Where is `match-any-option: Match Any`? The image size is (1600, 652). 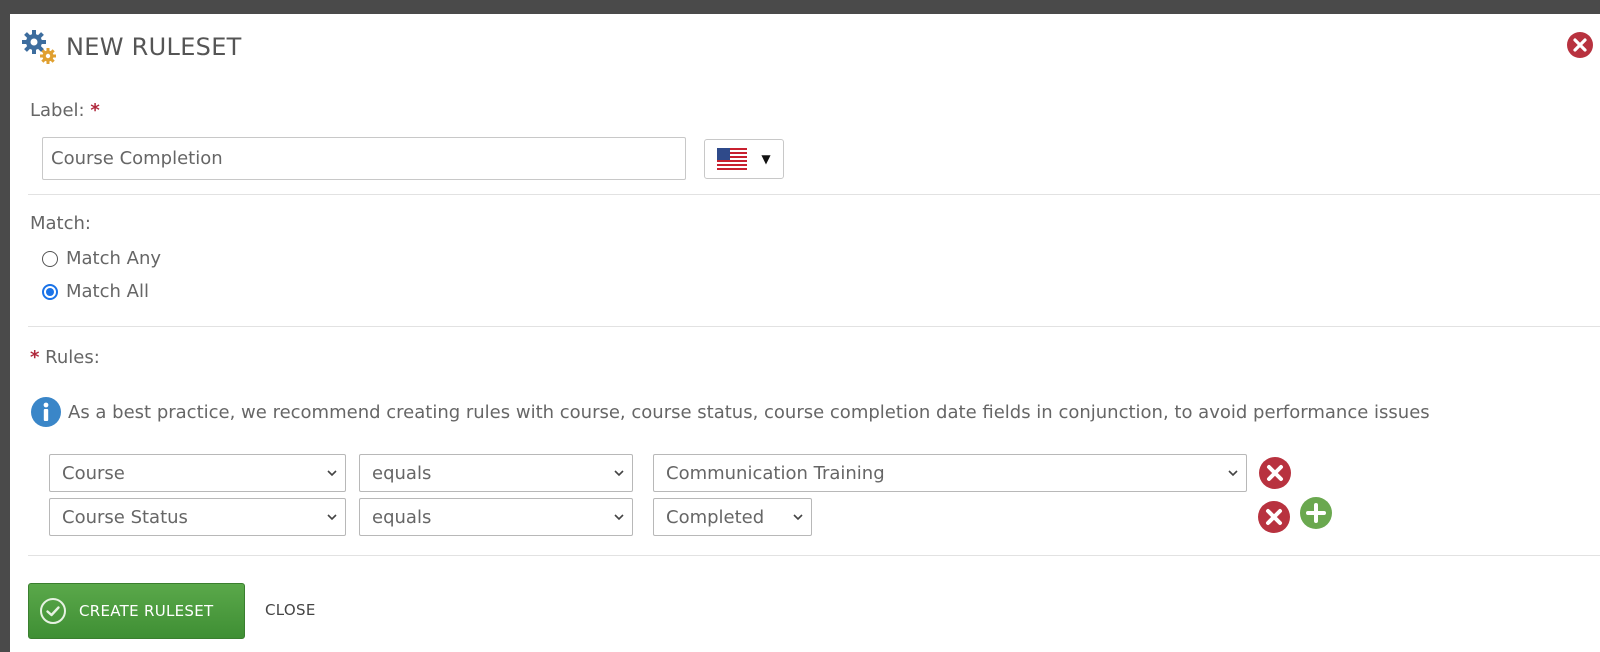 match-any-option: Match Any is located at coordinates (101, 258).